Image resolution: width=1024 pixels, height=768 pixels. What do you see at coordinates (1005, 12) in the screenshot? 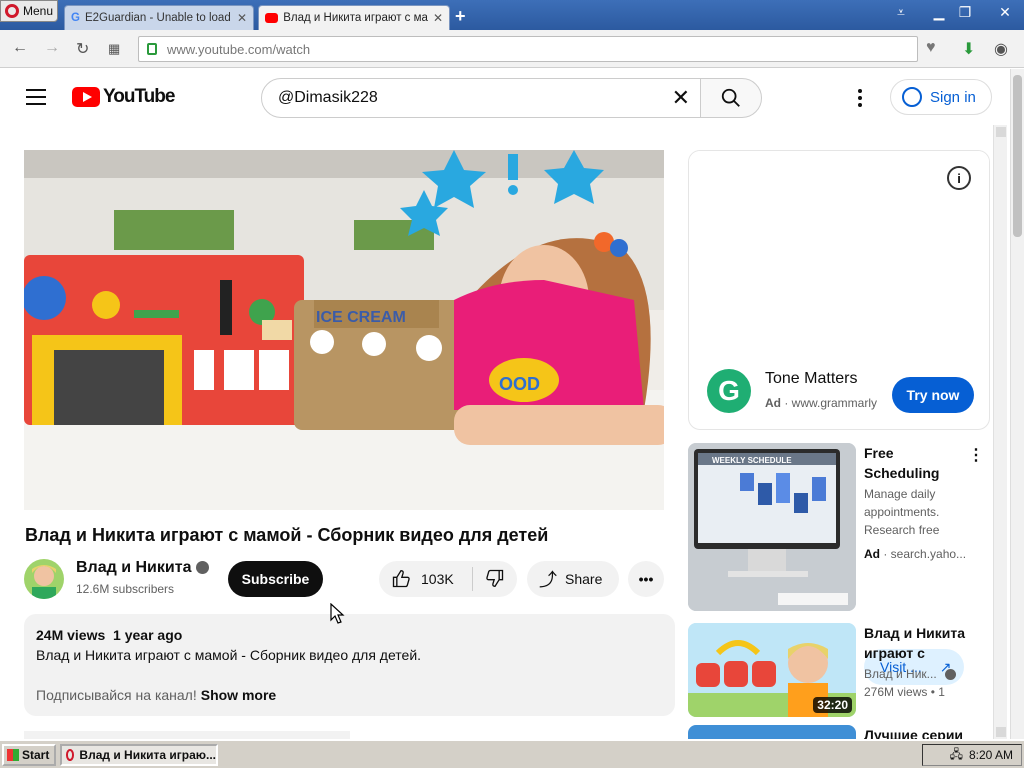
I see `close-window-button: ✕` at bounding box center [1005, 12].